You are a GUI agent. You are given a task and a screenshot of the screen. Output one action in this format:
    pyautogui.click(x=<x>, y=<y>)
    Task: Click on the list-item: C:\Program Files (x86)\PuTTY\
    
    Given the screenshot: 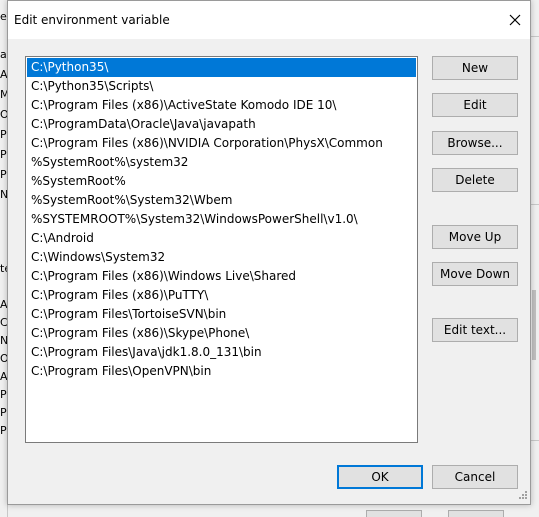 What is the action you would take?
    pyautogui.click(x=221, y=295)
    